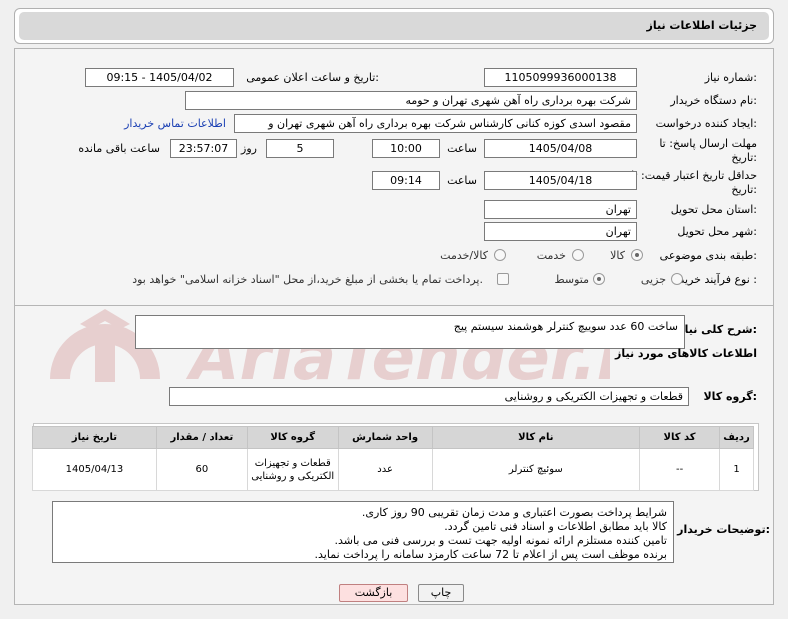  Describe the element at coordinates (617, 255) in the screenshot. I see `category-option-goods: کالا` at that location.